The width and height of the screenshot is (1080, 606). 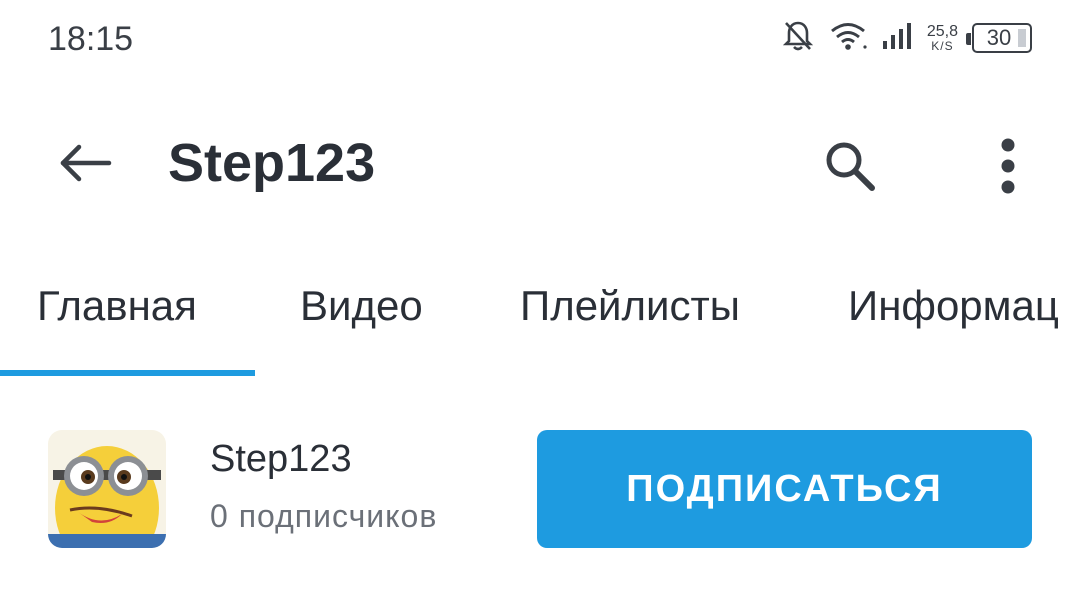 I want to click on tab-info: Информац, so click(x=953, y=306).